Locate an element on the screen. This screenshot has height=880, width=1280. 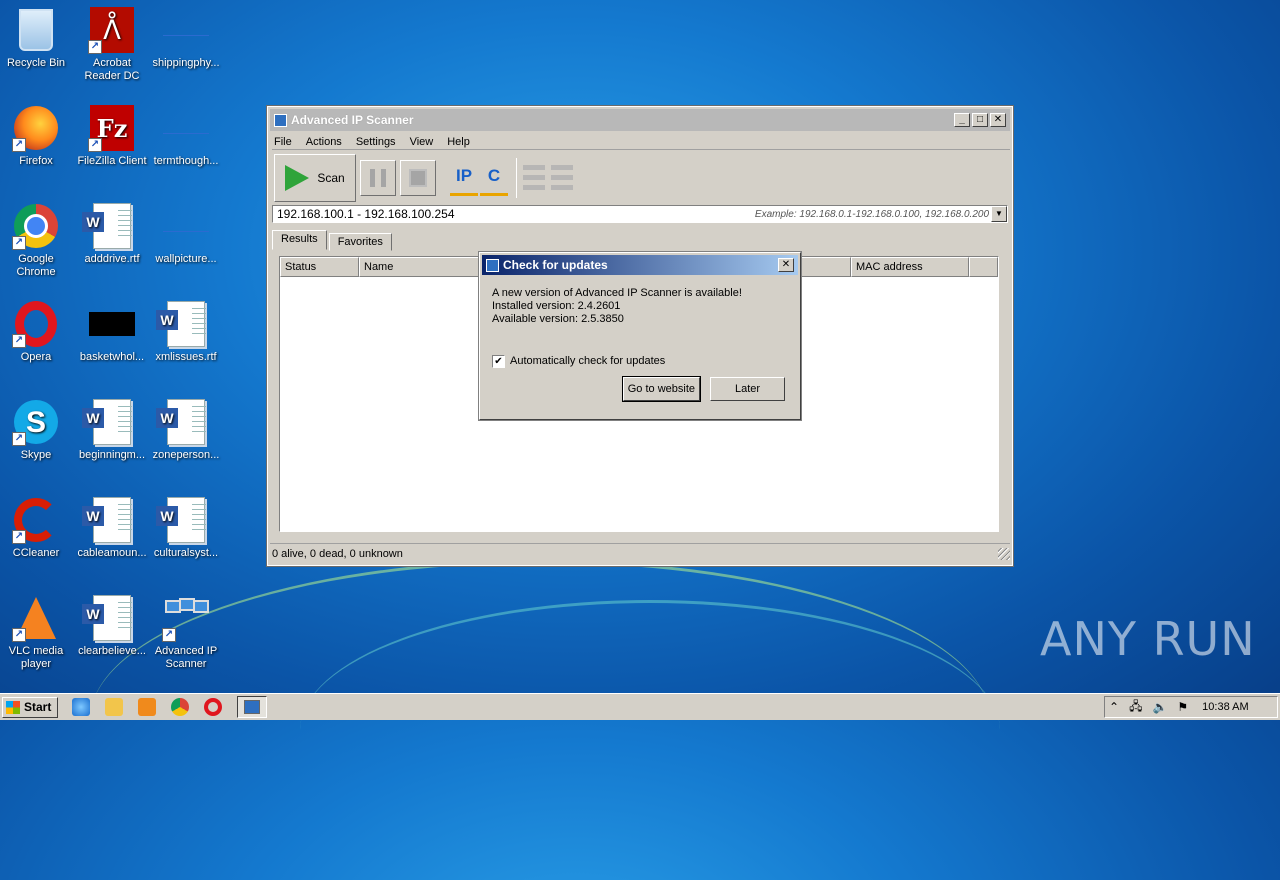
collapse-all-icon is located at coordinates (562, 177).